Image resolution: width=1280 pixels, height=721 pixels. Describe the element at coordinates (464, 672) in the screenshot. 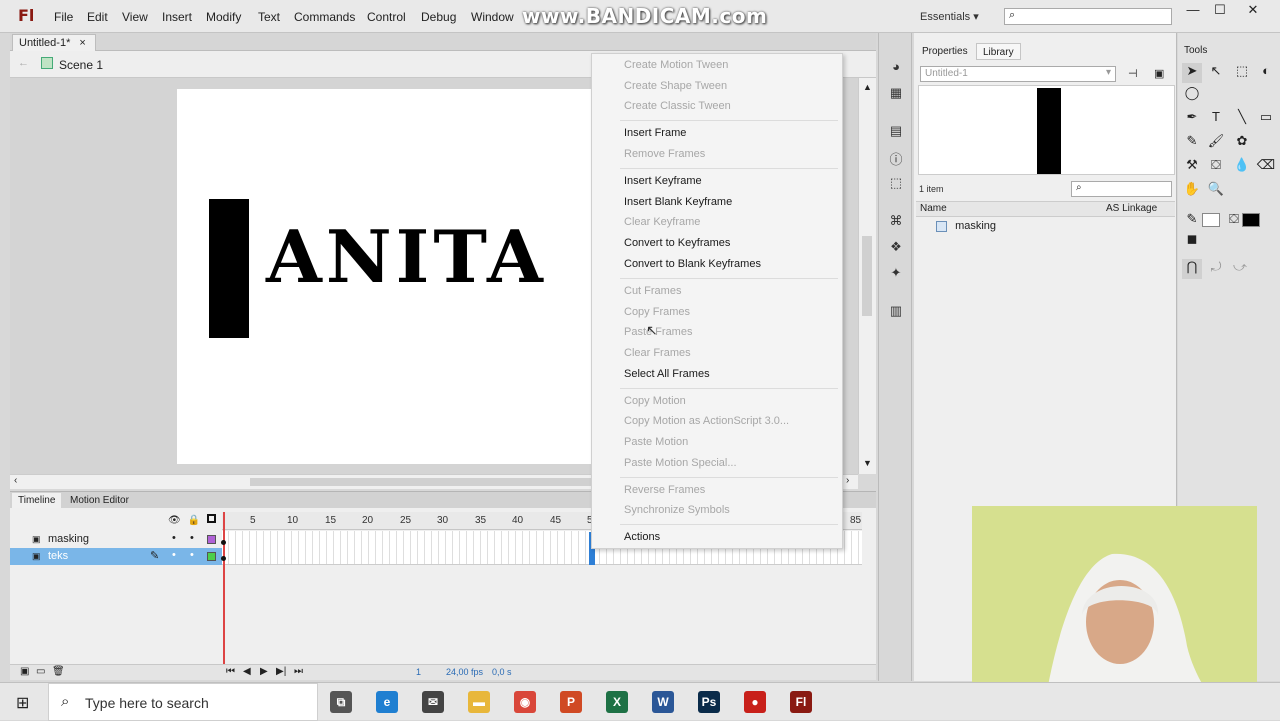

I see `frame-rate: 24,00 fps` at that location.